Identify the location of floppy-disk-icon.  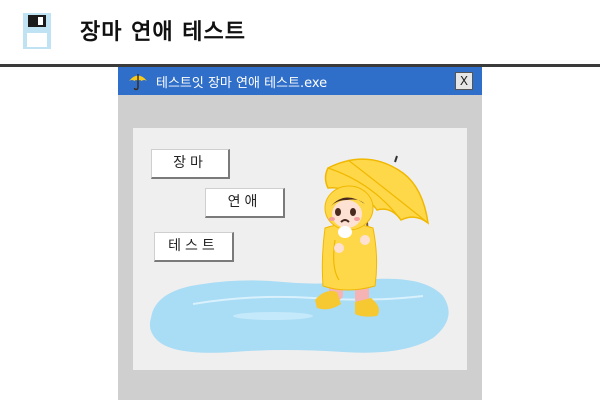
(37, 31).